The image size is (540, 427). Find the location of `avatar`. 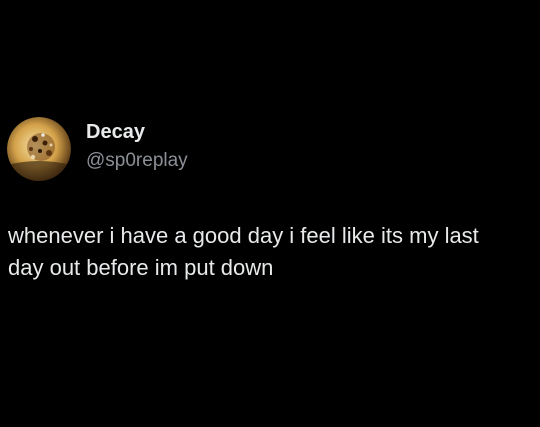

avatar is located at coordinates (39, 149).